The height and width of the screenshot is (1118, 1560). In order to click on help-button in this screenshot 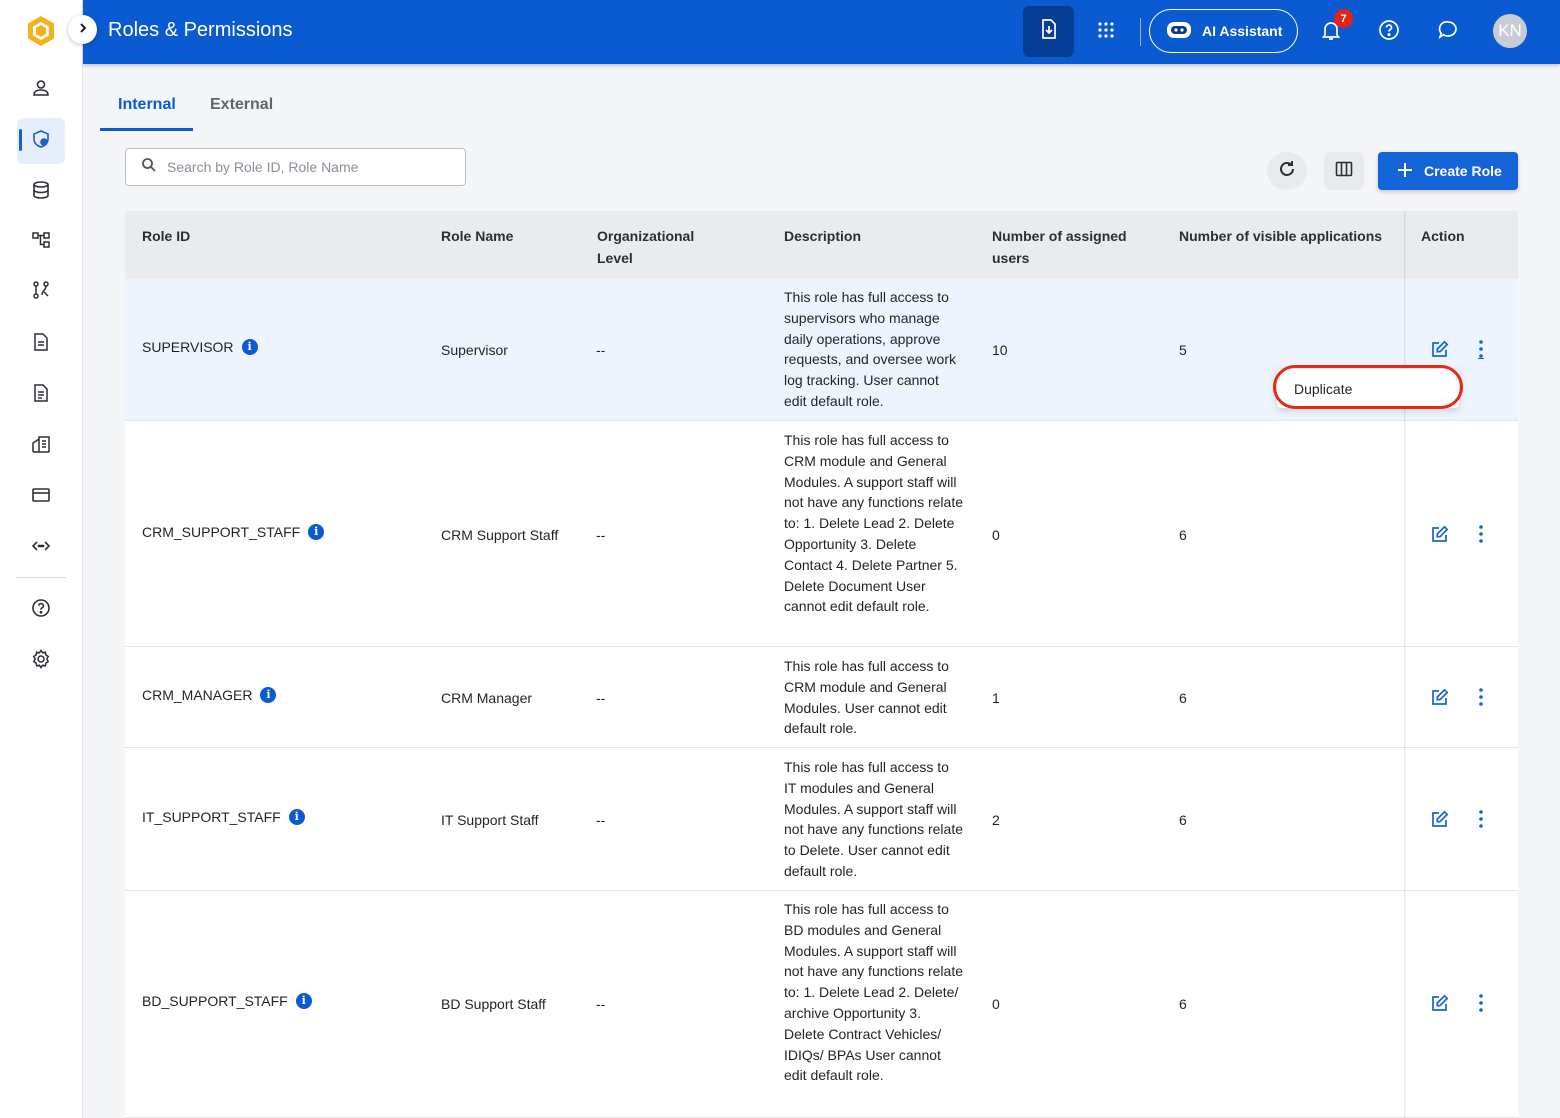, I will do `click(1389, 32)`.